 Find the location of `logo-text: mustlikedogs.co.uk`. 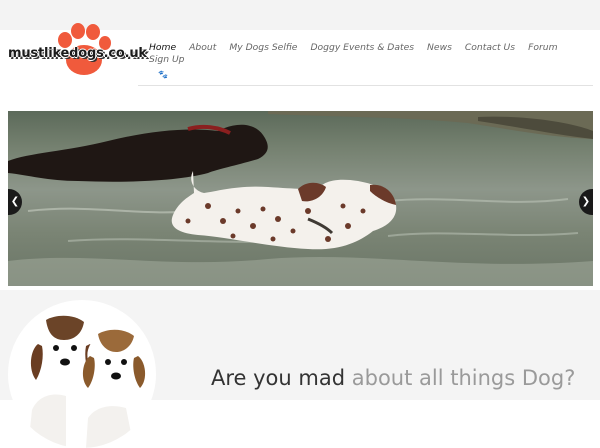

logo-text: mustlikedogs.co.uk is located at coordinates (77, 53).